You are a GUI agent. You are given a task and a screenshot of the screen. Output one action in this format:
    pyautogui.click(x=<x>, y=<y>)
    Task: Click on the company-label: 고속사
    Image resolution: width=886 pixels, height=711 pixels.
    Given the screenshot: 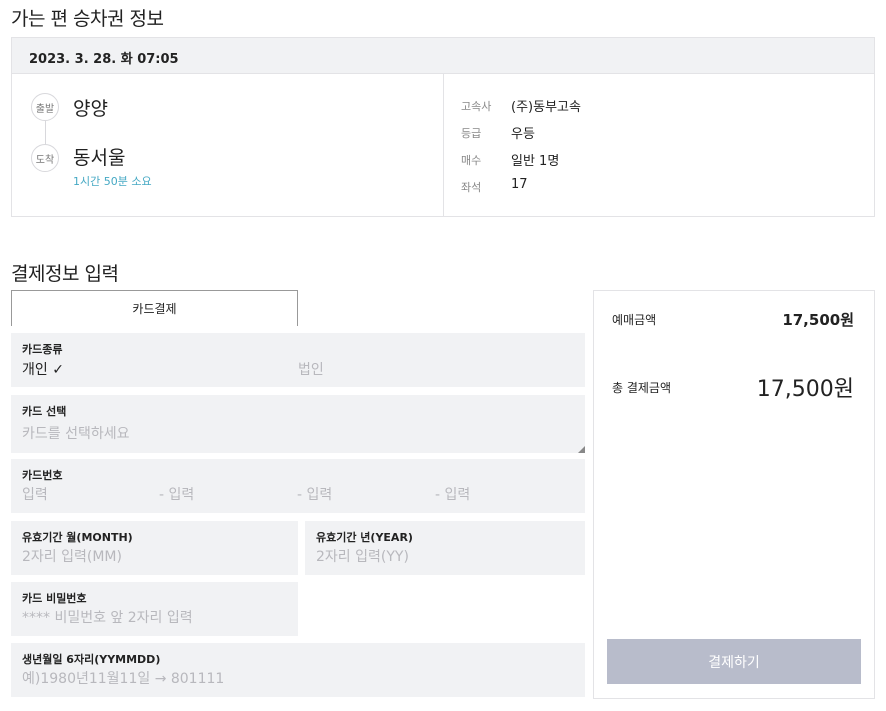 What is the action you would take?
    pyautogui.click(x=476, y=106)
    